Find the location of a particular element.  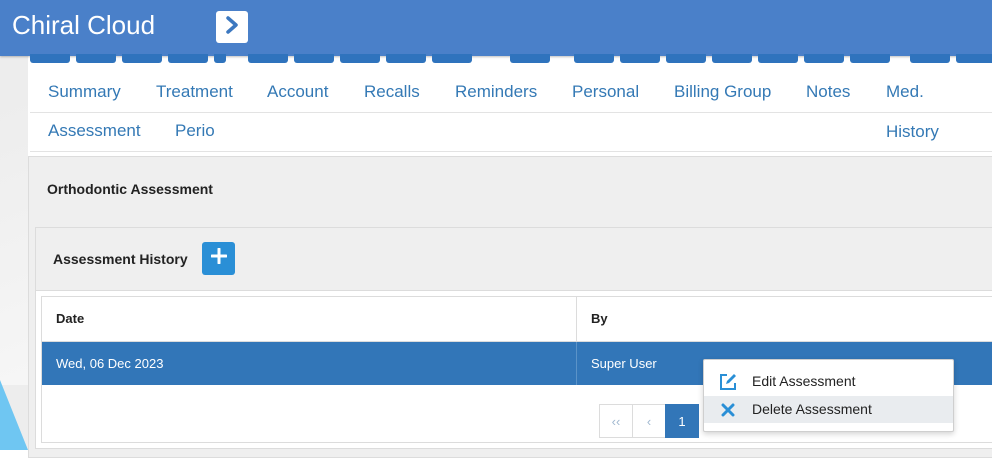

edit-icon is located at coordinates (728, 382).